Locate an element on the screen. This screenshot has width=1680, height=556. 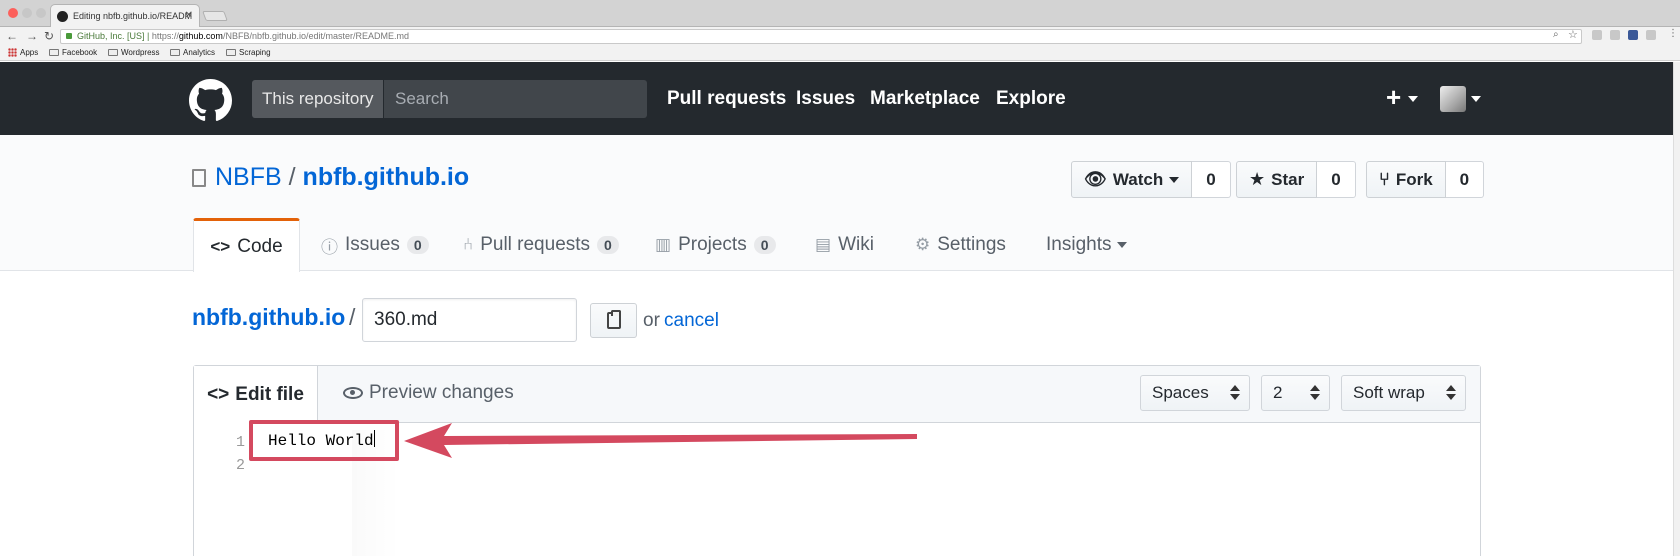
github-favicon-icon is located at coordinates (62, 16).